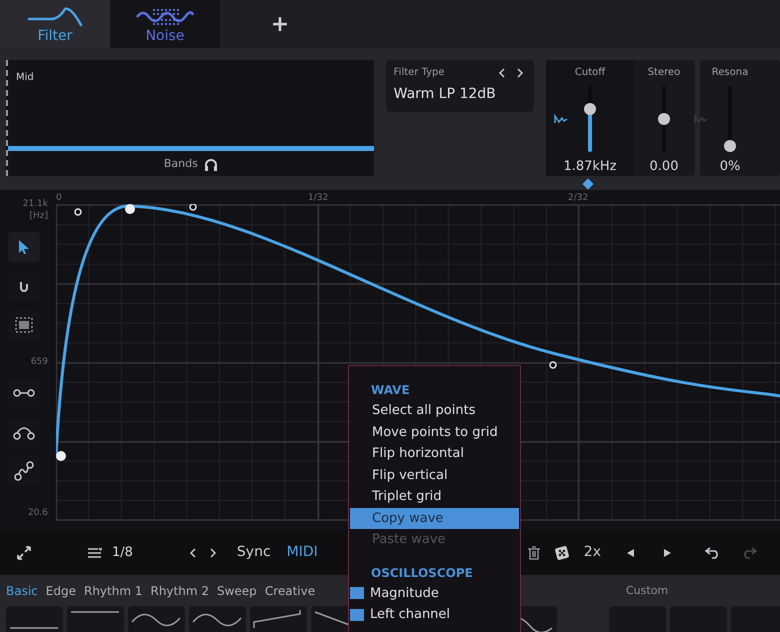  Describe the element at coordinates (730, 167) in the screenshot. I see `slider-value: 0%` at that location.